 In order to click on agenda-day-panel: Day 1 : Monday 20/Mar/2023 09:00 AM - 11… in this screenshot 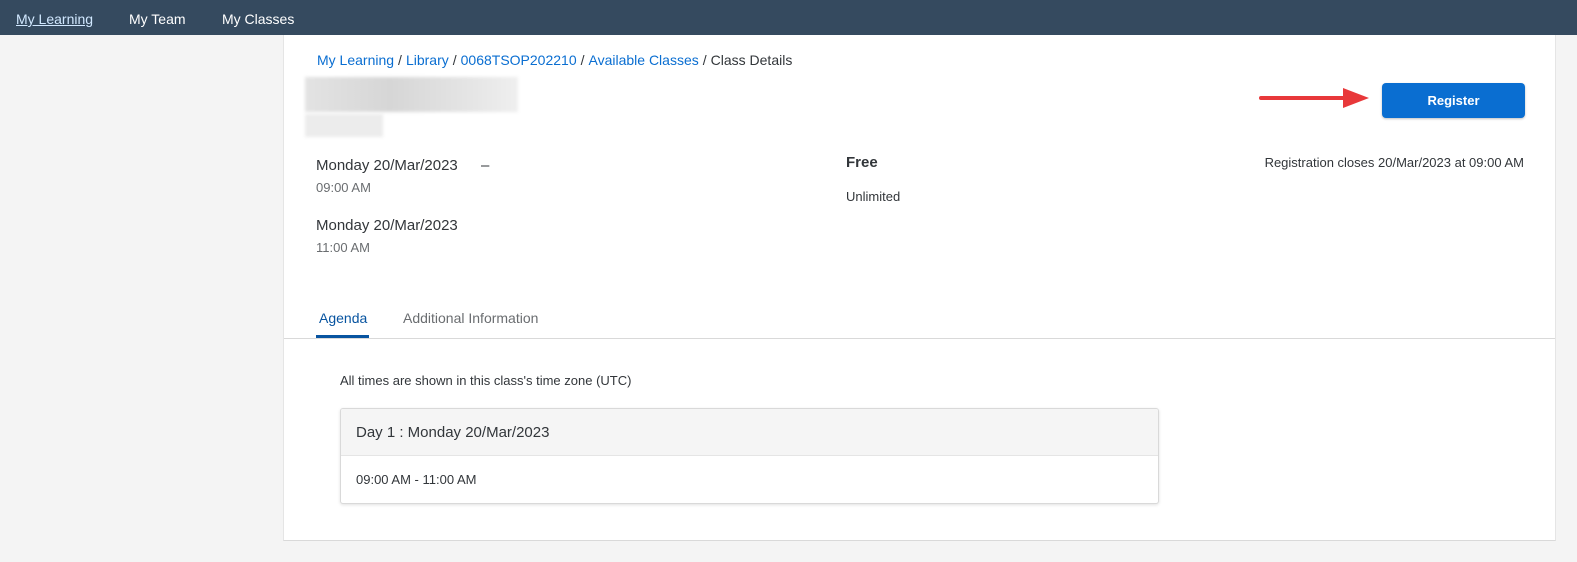, I will do `click(749, 456)`.